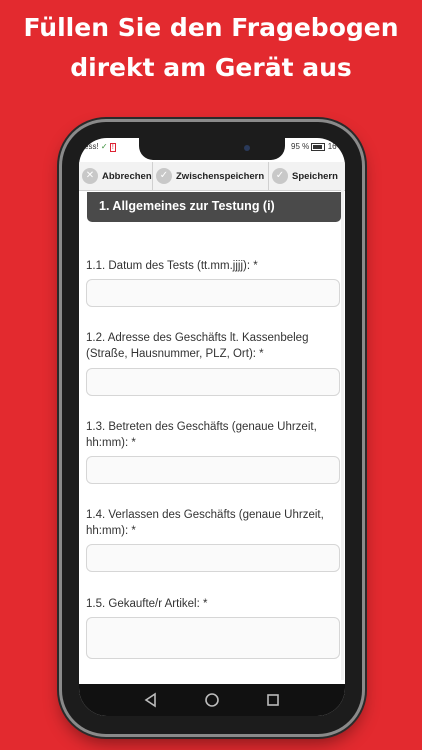 The image size is (422, 750). I want to click on battery-percent: 95 %, so click(300, 146).